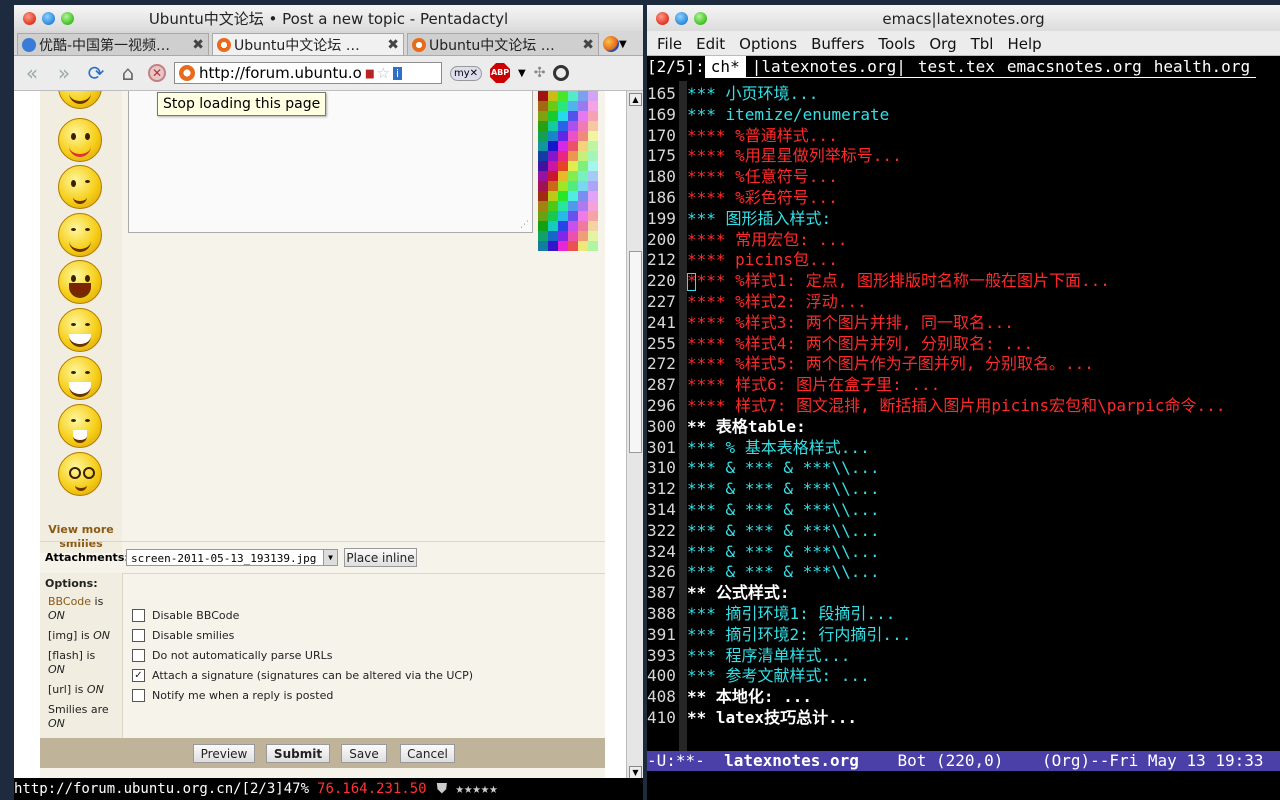 This screenshot has height=800, width=1280. What do you see at coordinates (383, 73) in the screenshot?
I see `bookmark-star-icon: ☆` at bounding box center [383, 73].